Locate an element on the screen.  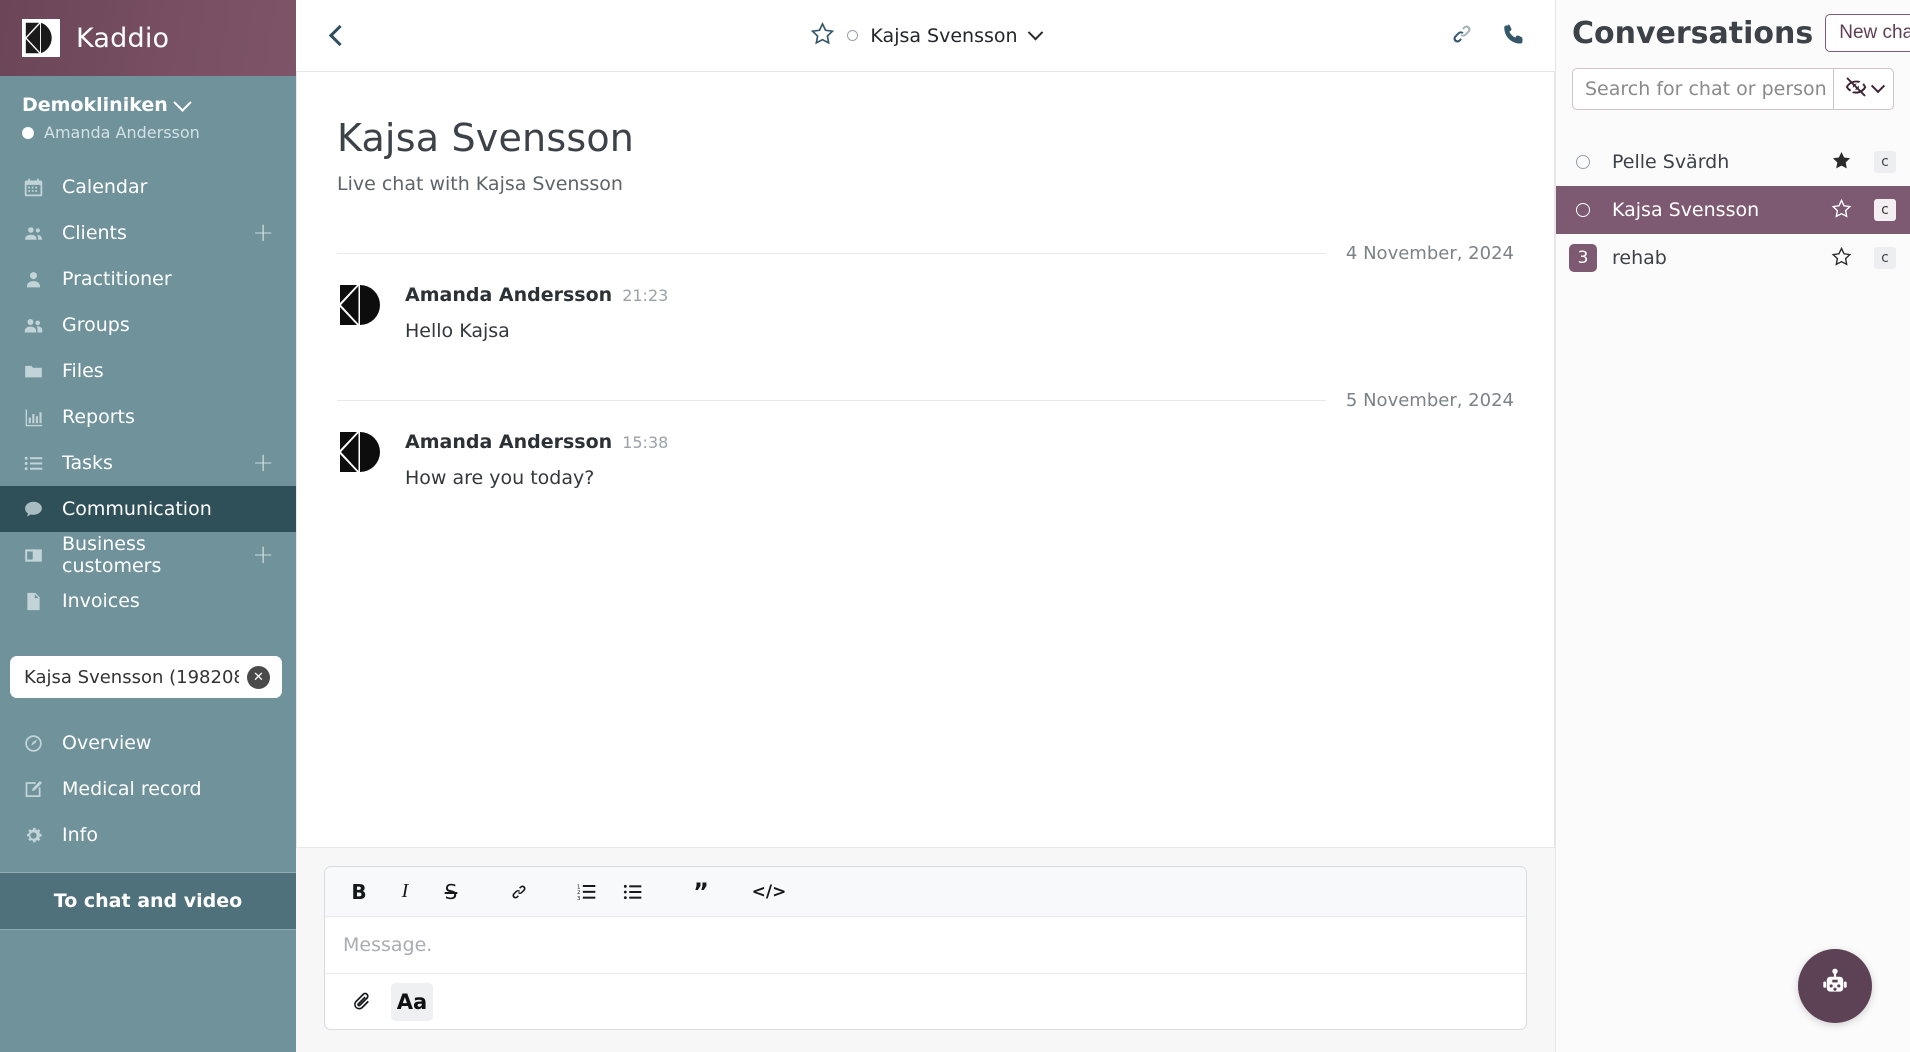
eye-slash-icon is located at coordinates (1856, 89).